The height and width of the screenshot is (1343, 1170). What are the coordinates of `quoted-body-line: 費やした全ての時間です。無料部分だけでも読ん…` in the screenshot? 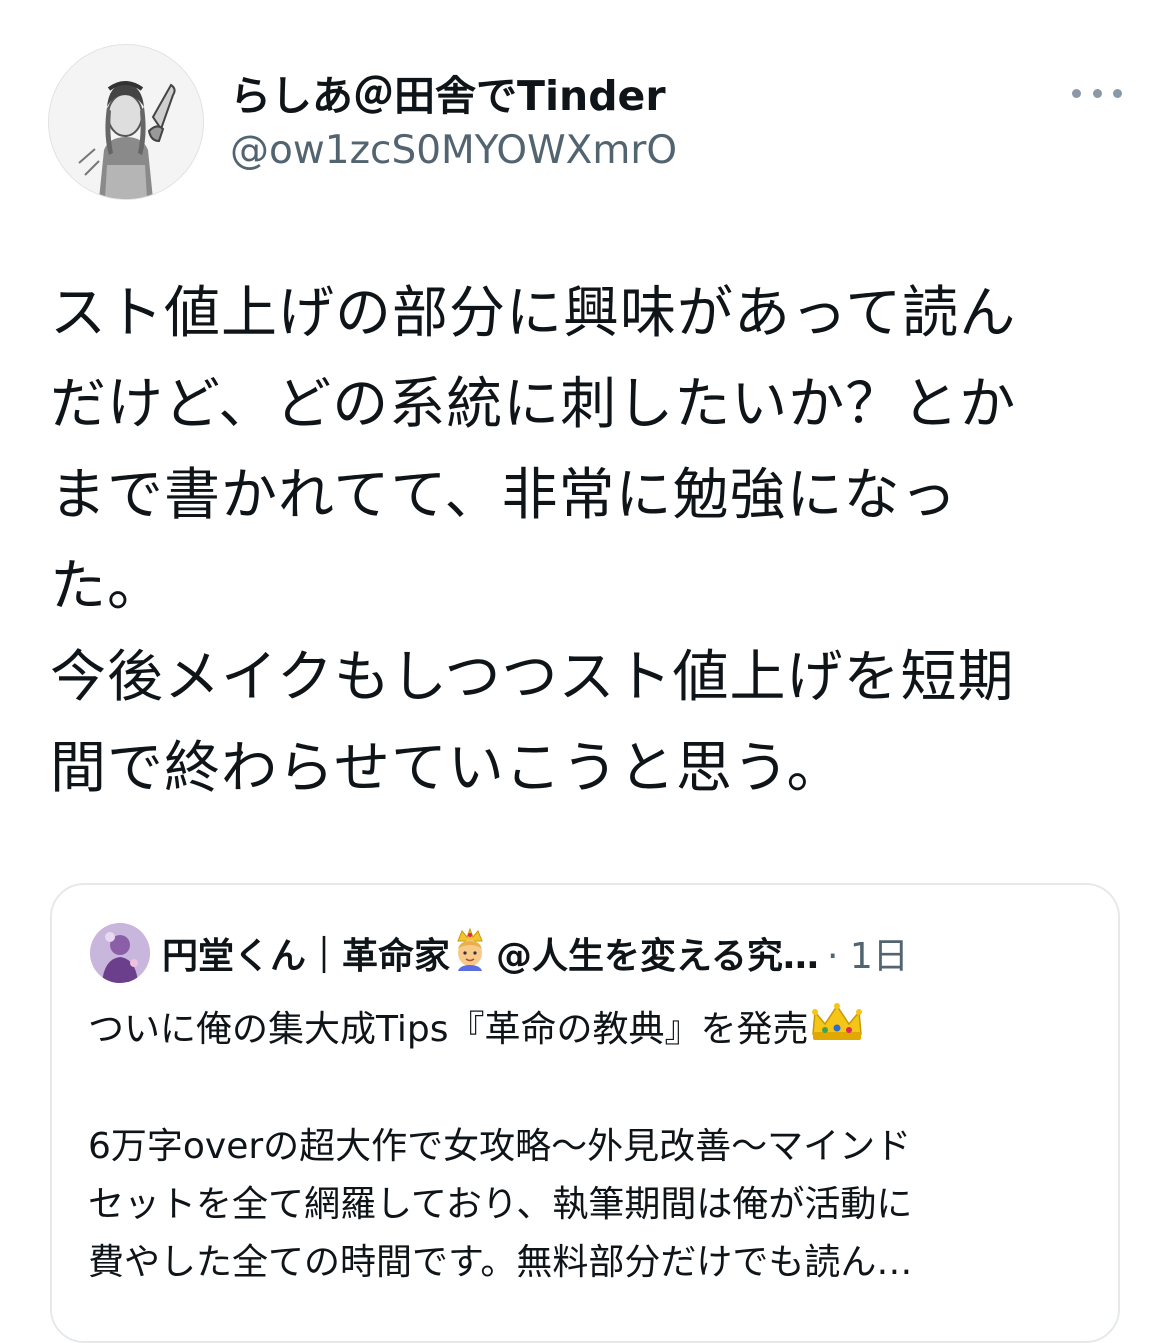 It's located at (500, 1262).